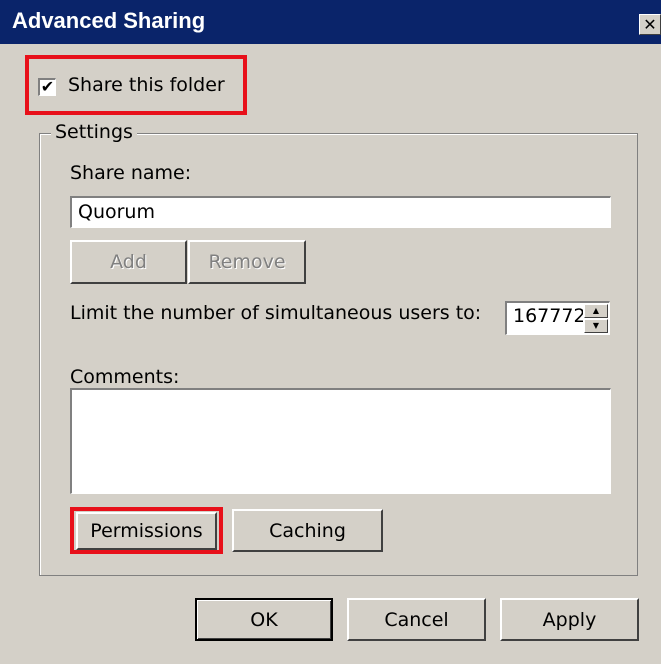 The image size is (661, 664). I want to click on settings-group-label: Settings, so click(94, 132).